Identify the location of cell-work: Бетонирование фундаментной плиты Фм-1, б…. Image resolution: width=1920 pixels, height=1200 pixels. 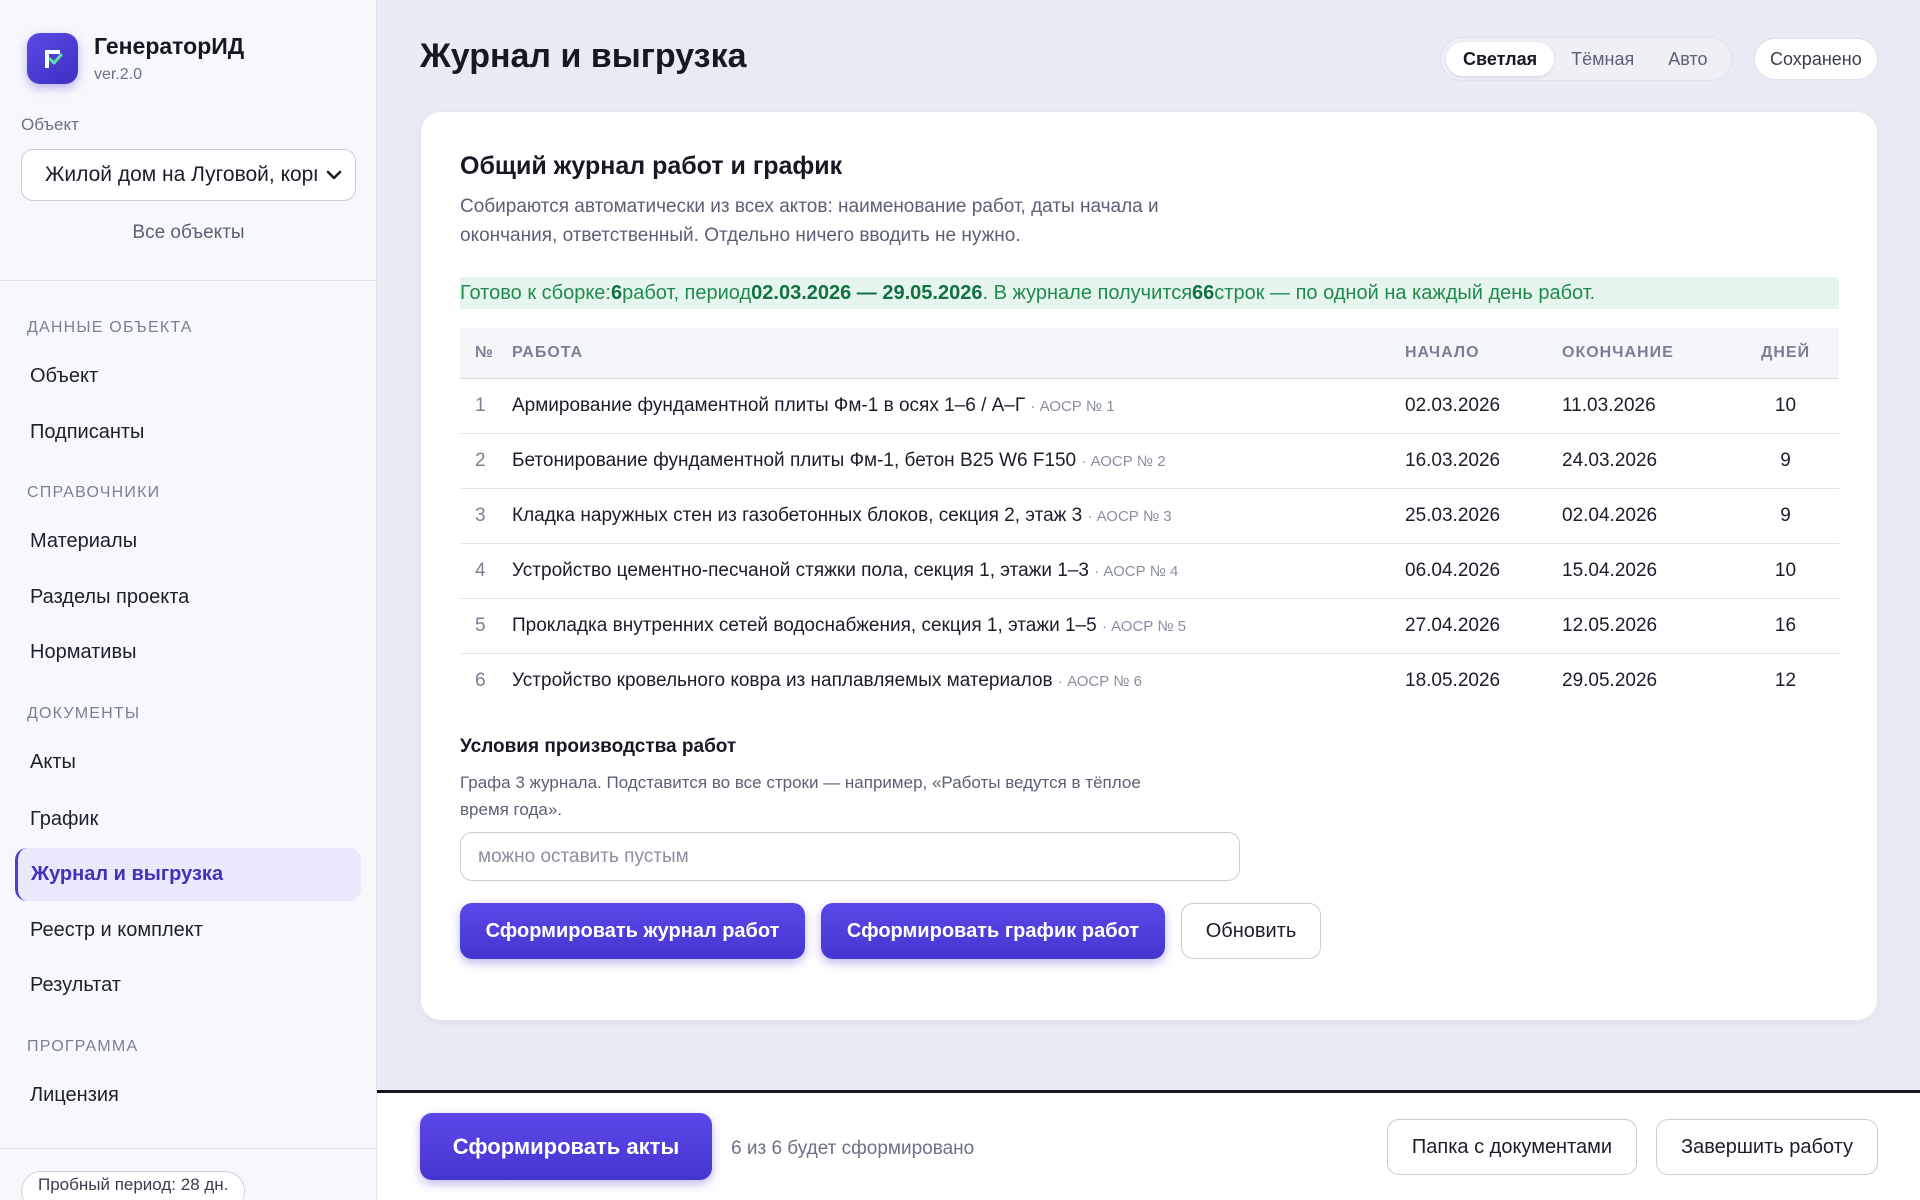
(958, 460).